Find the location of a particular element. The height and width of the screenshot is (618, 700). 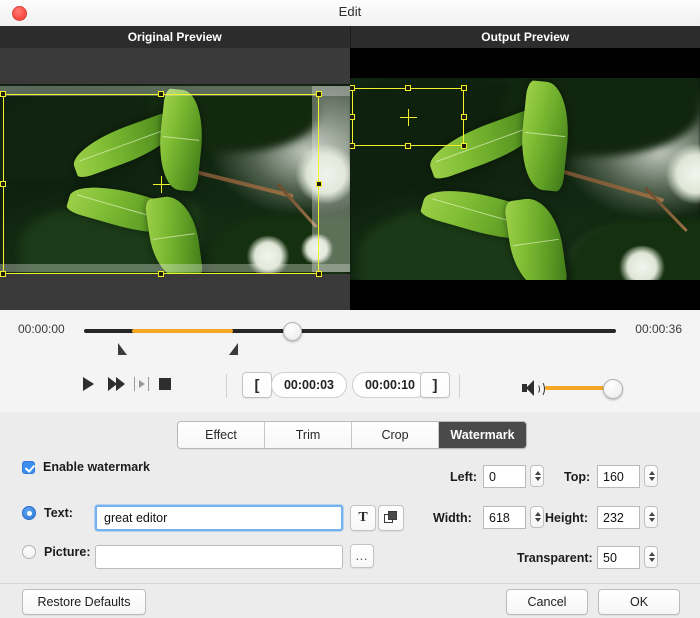

enable-watermark-checkbox is located at coordinates (28, 467).